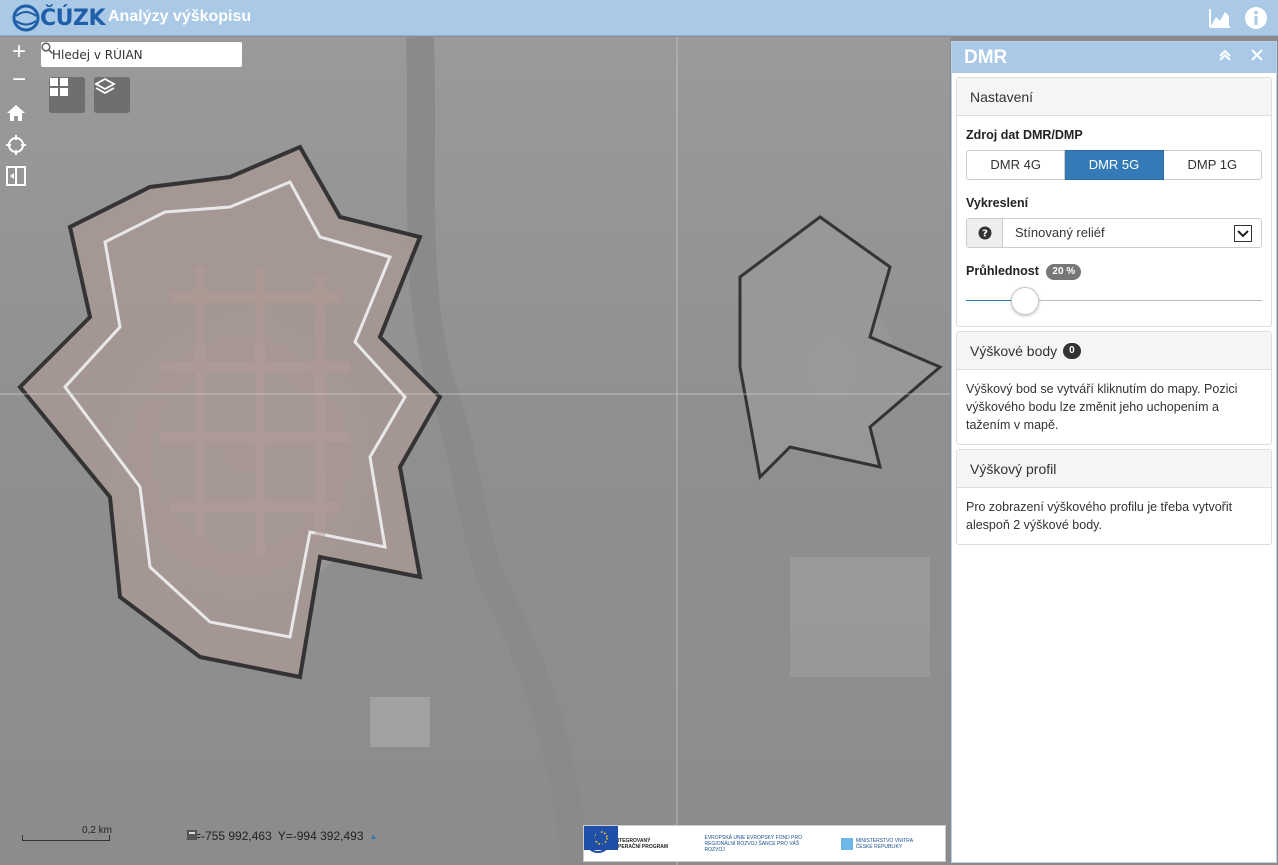  What do you see at coordinates (1064, 271) in the screenshot?
I see `opacity-badge: 20 %` at bounding box center [1064, 271].